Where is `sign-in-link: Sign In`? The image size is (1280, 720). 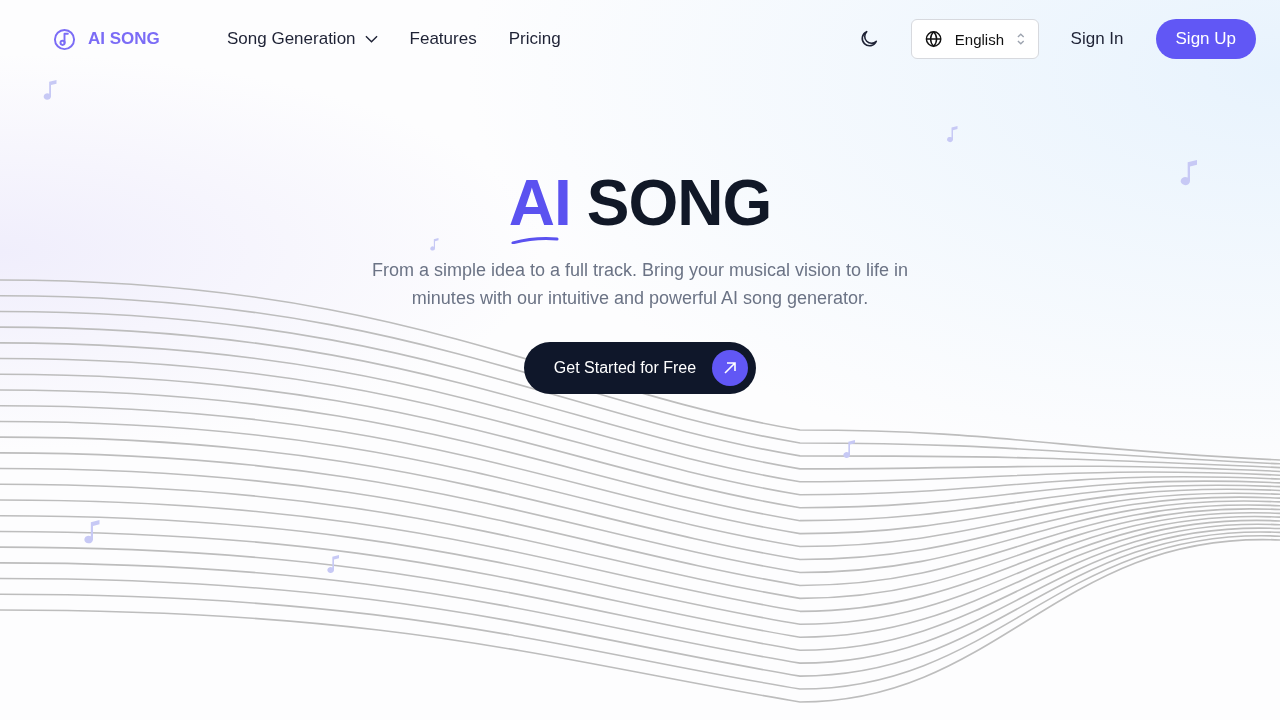 sign-in-link: Sign In is located at coordinates (1097, 39).